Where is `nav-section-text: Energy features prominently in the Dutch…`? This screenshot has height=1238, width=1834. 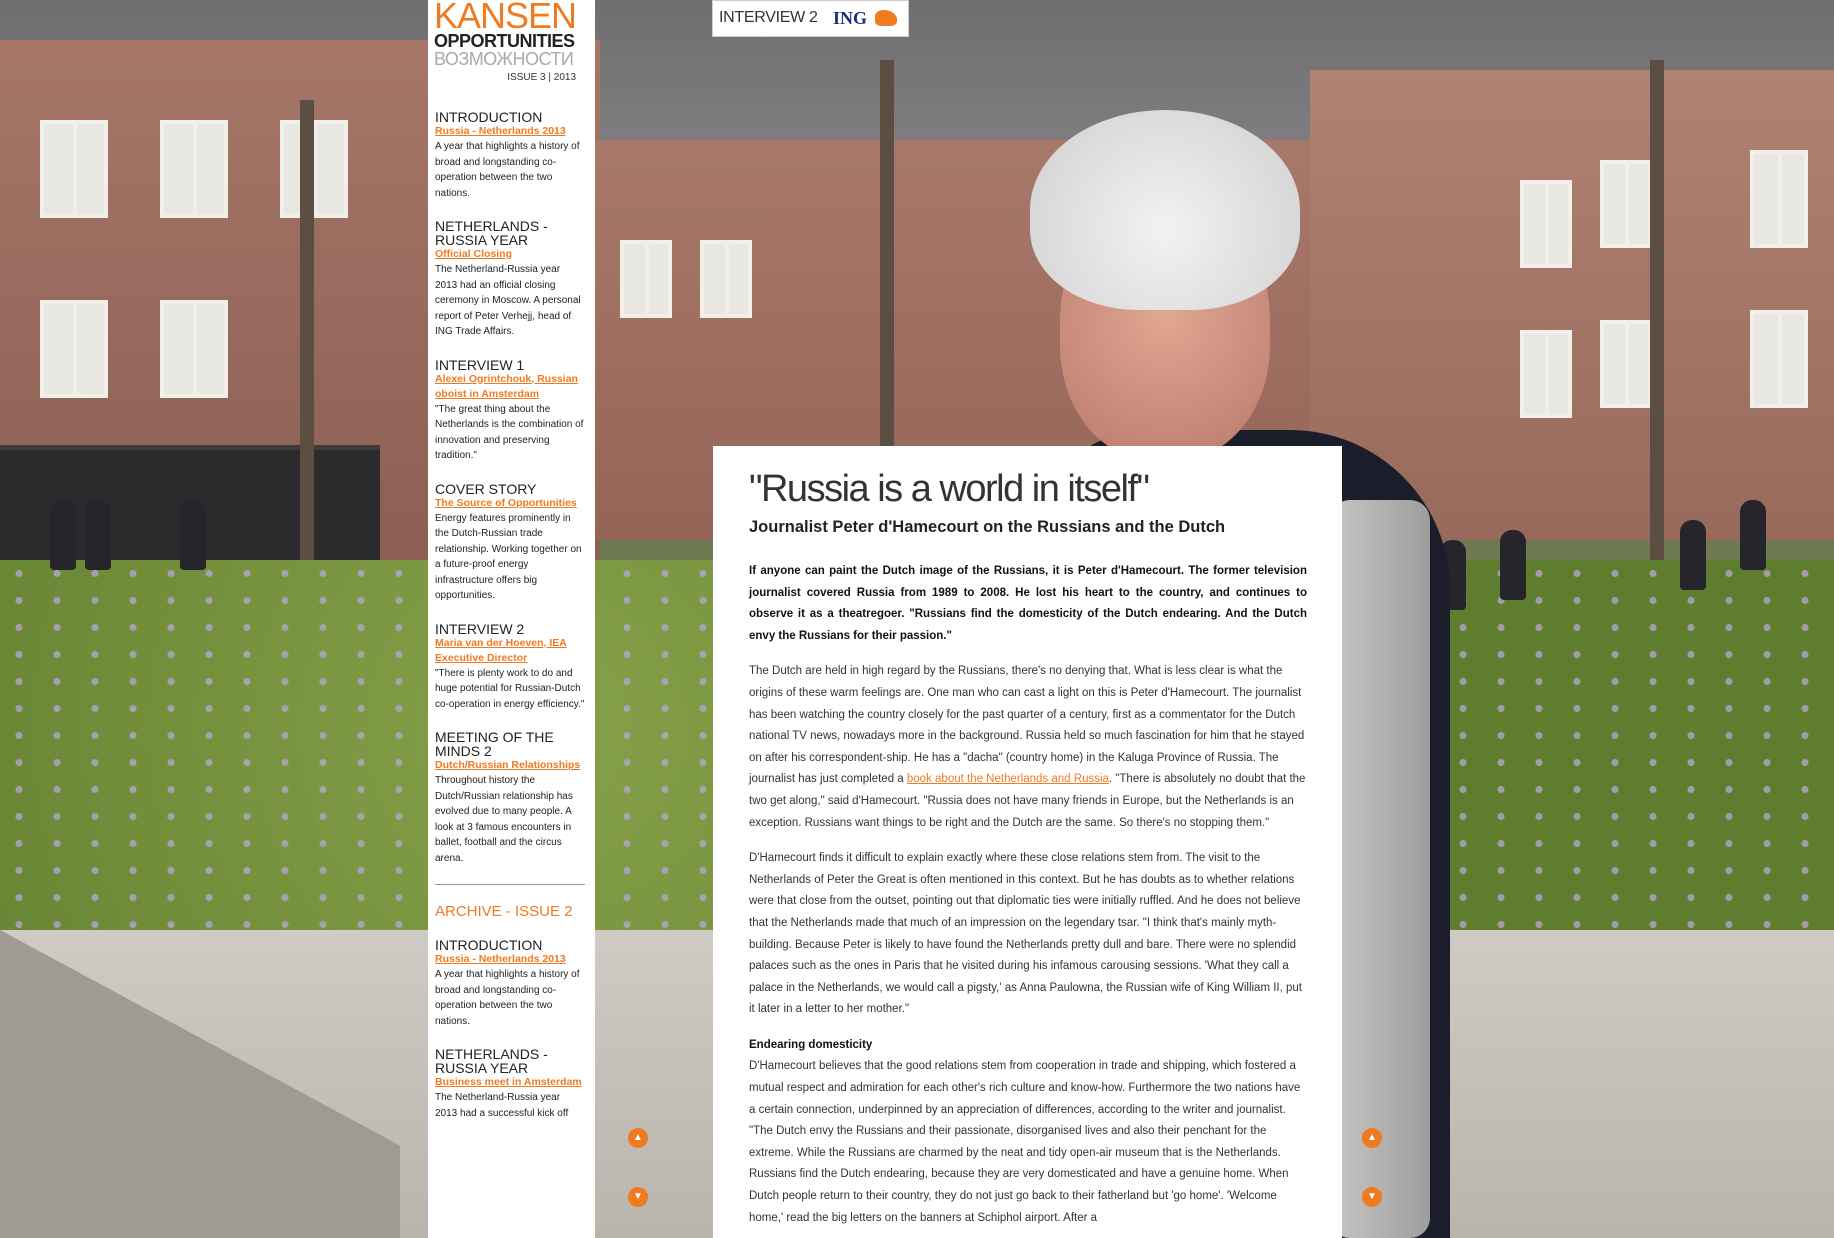
nav-section-text: Energy features prominently in the Dutch… is located at coordinates (508, 557).